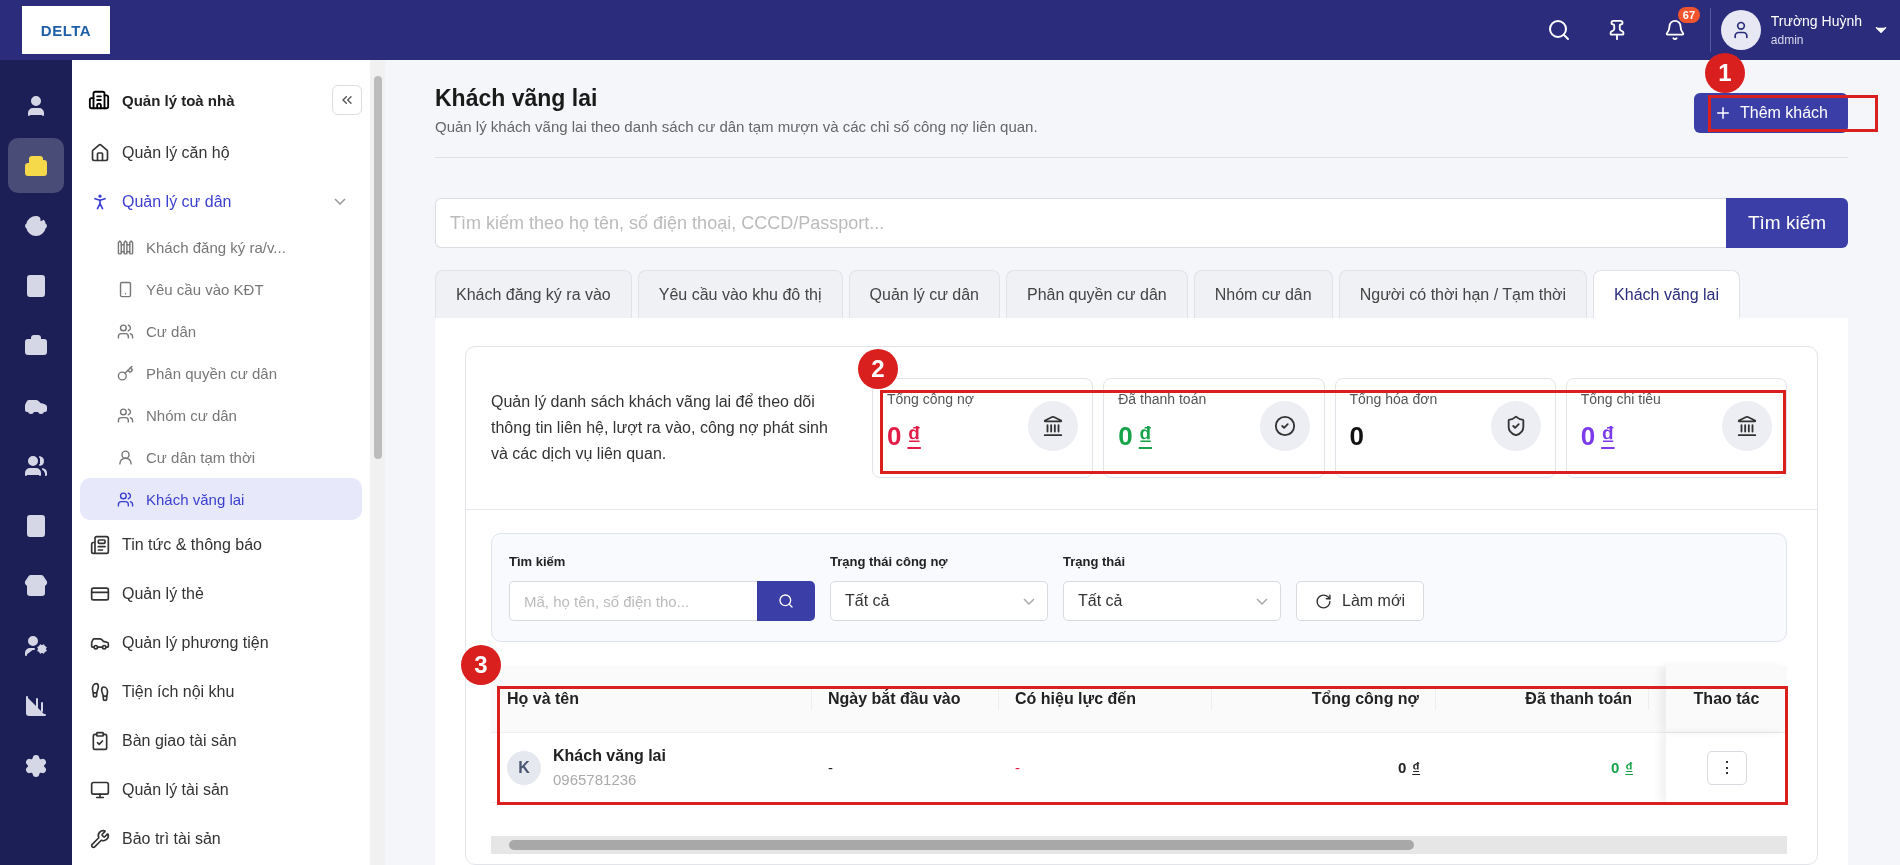 This screenshot has width=1900, height=865. I want to click on key-icon, so click(125, 373).